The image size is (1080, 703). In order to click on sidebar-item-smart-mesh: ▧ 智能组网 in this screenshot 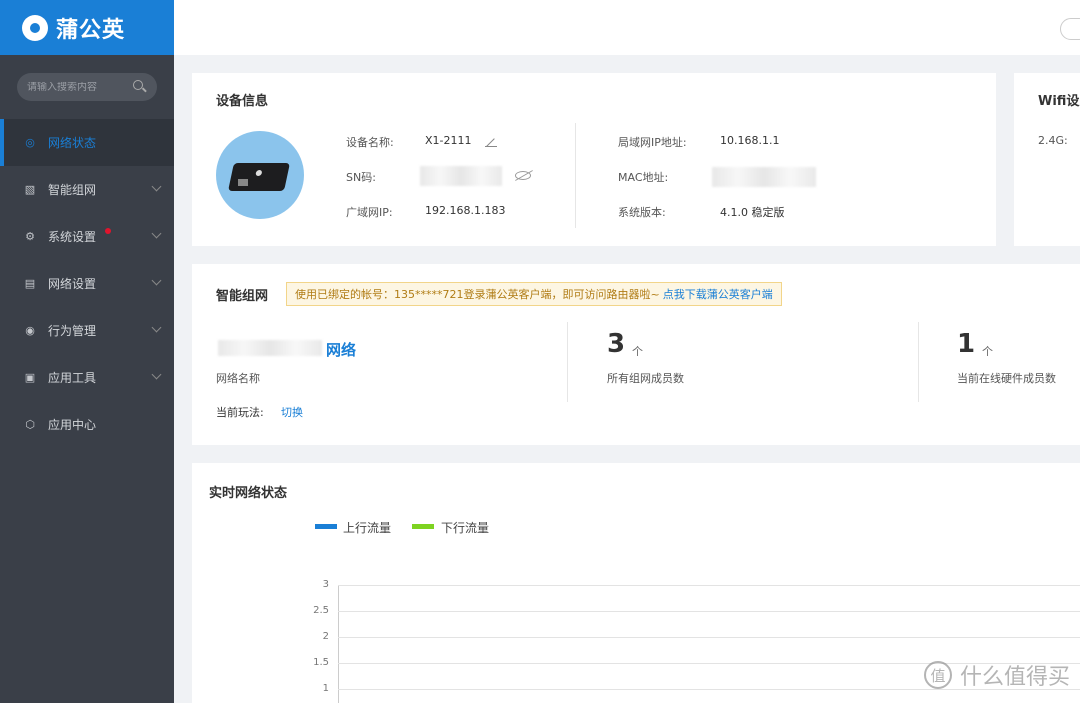, I will do `click(87, 189)`.